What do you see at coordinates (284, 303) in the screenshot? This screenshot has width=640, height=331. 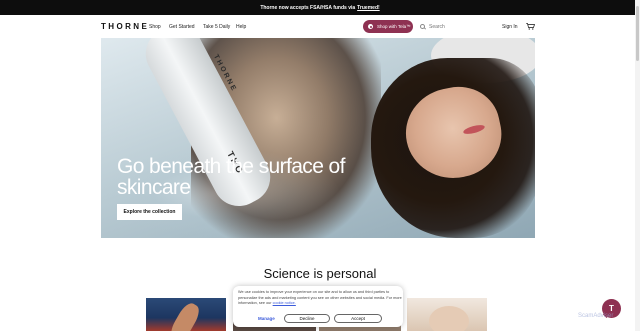 I see `cookie-notice-link: cookie notice.` at bounding box center [284, 303].